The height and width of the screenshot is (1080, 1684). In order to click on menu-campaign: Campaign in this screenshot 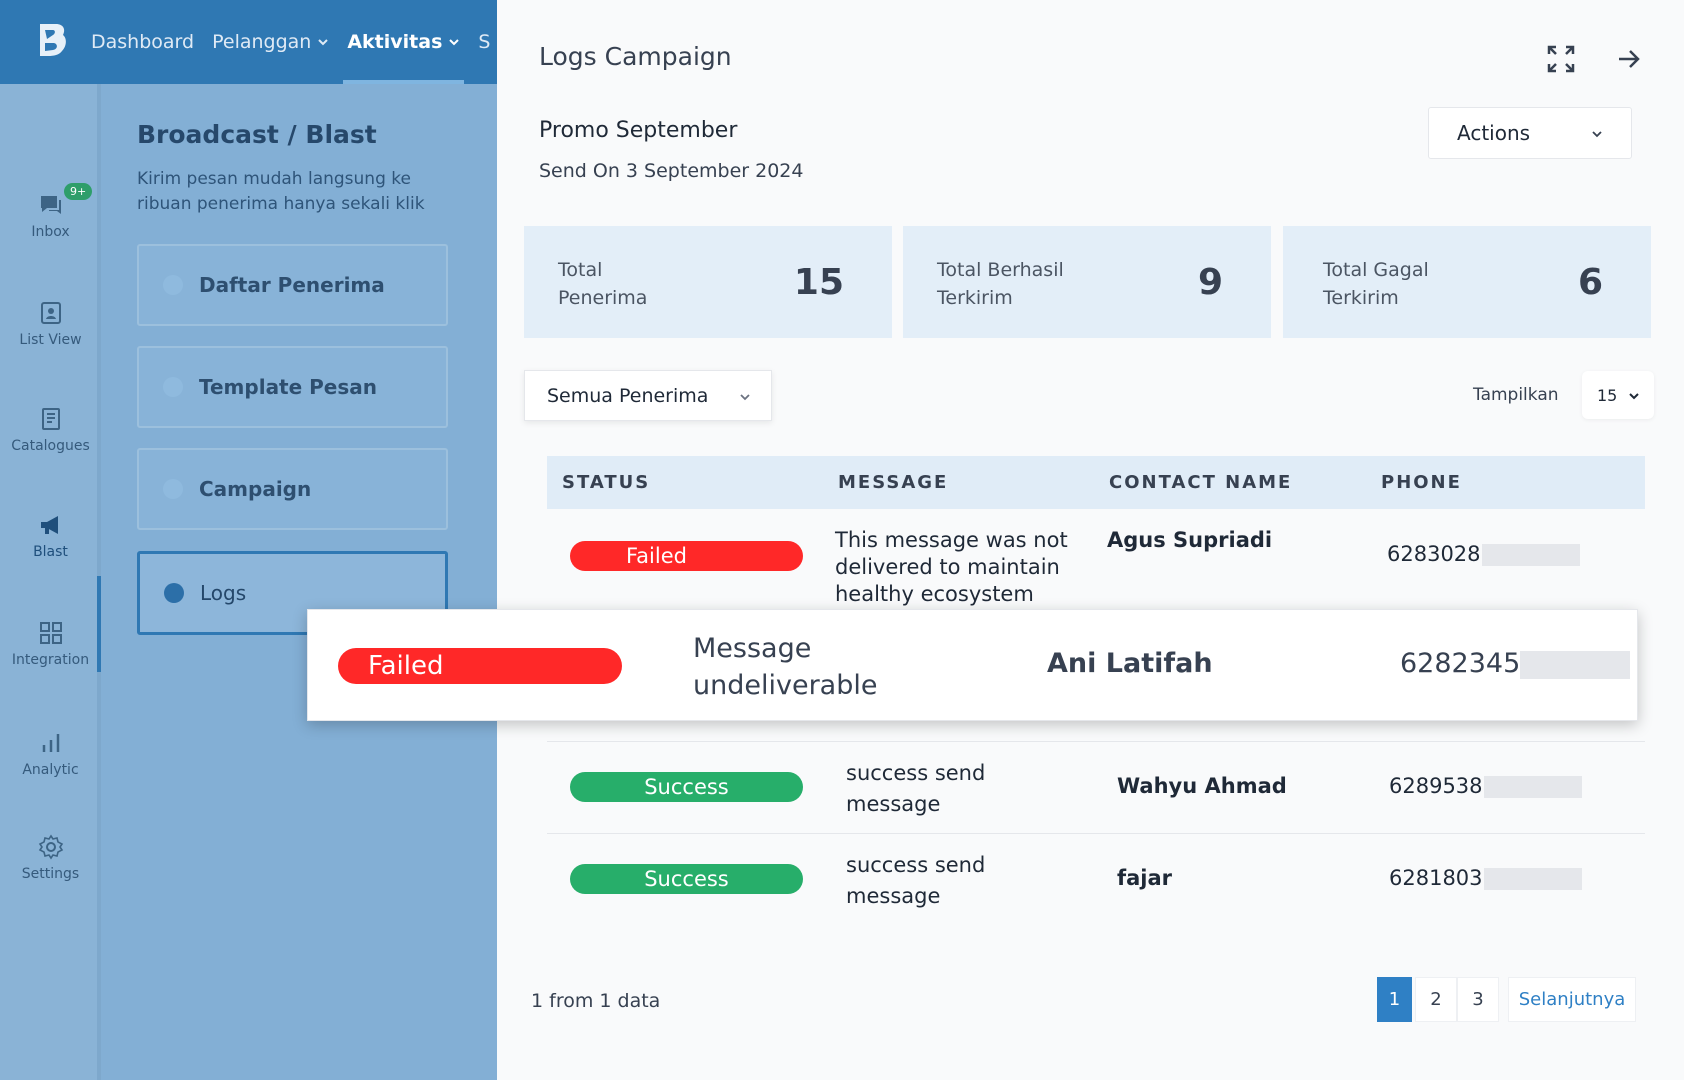, I will do `click(292, 489)`.